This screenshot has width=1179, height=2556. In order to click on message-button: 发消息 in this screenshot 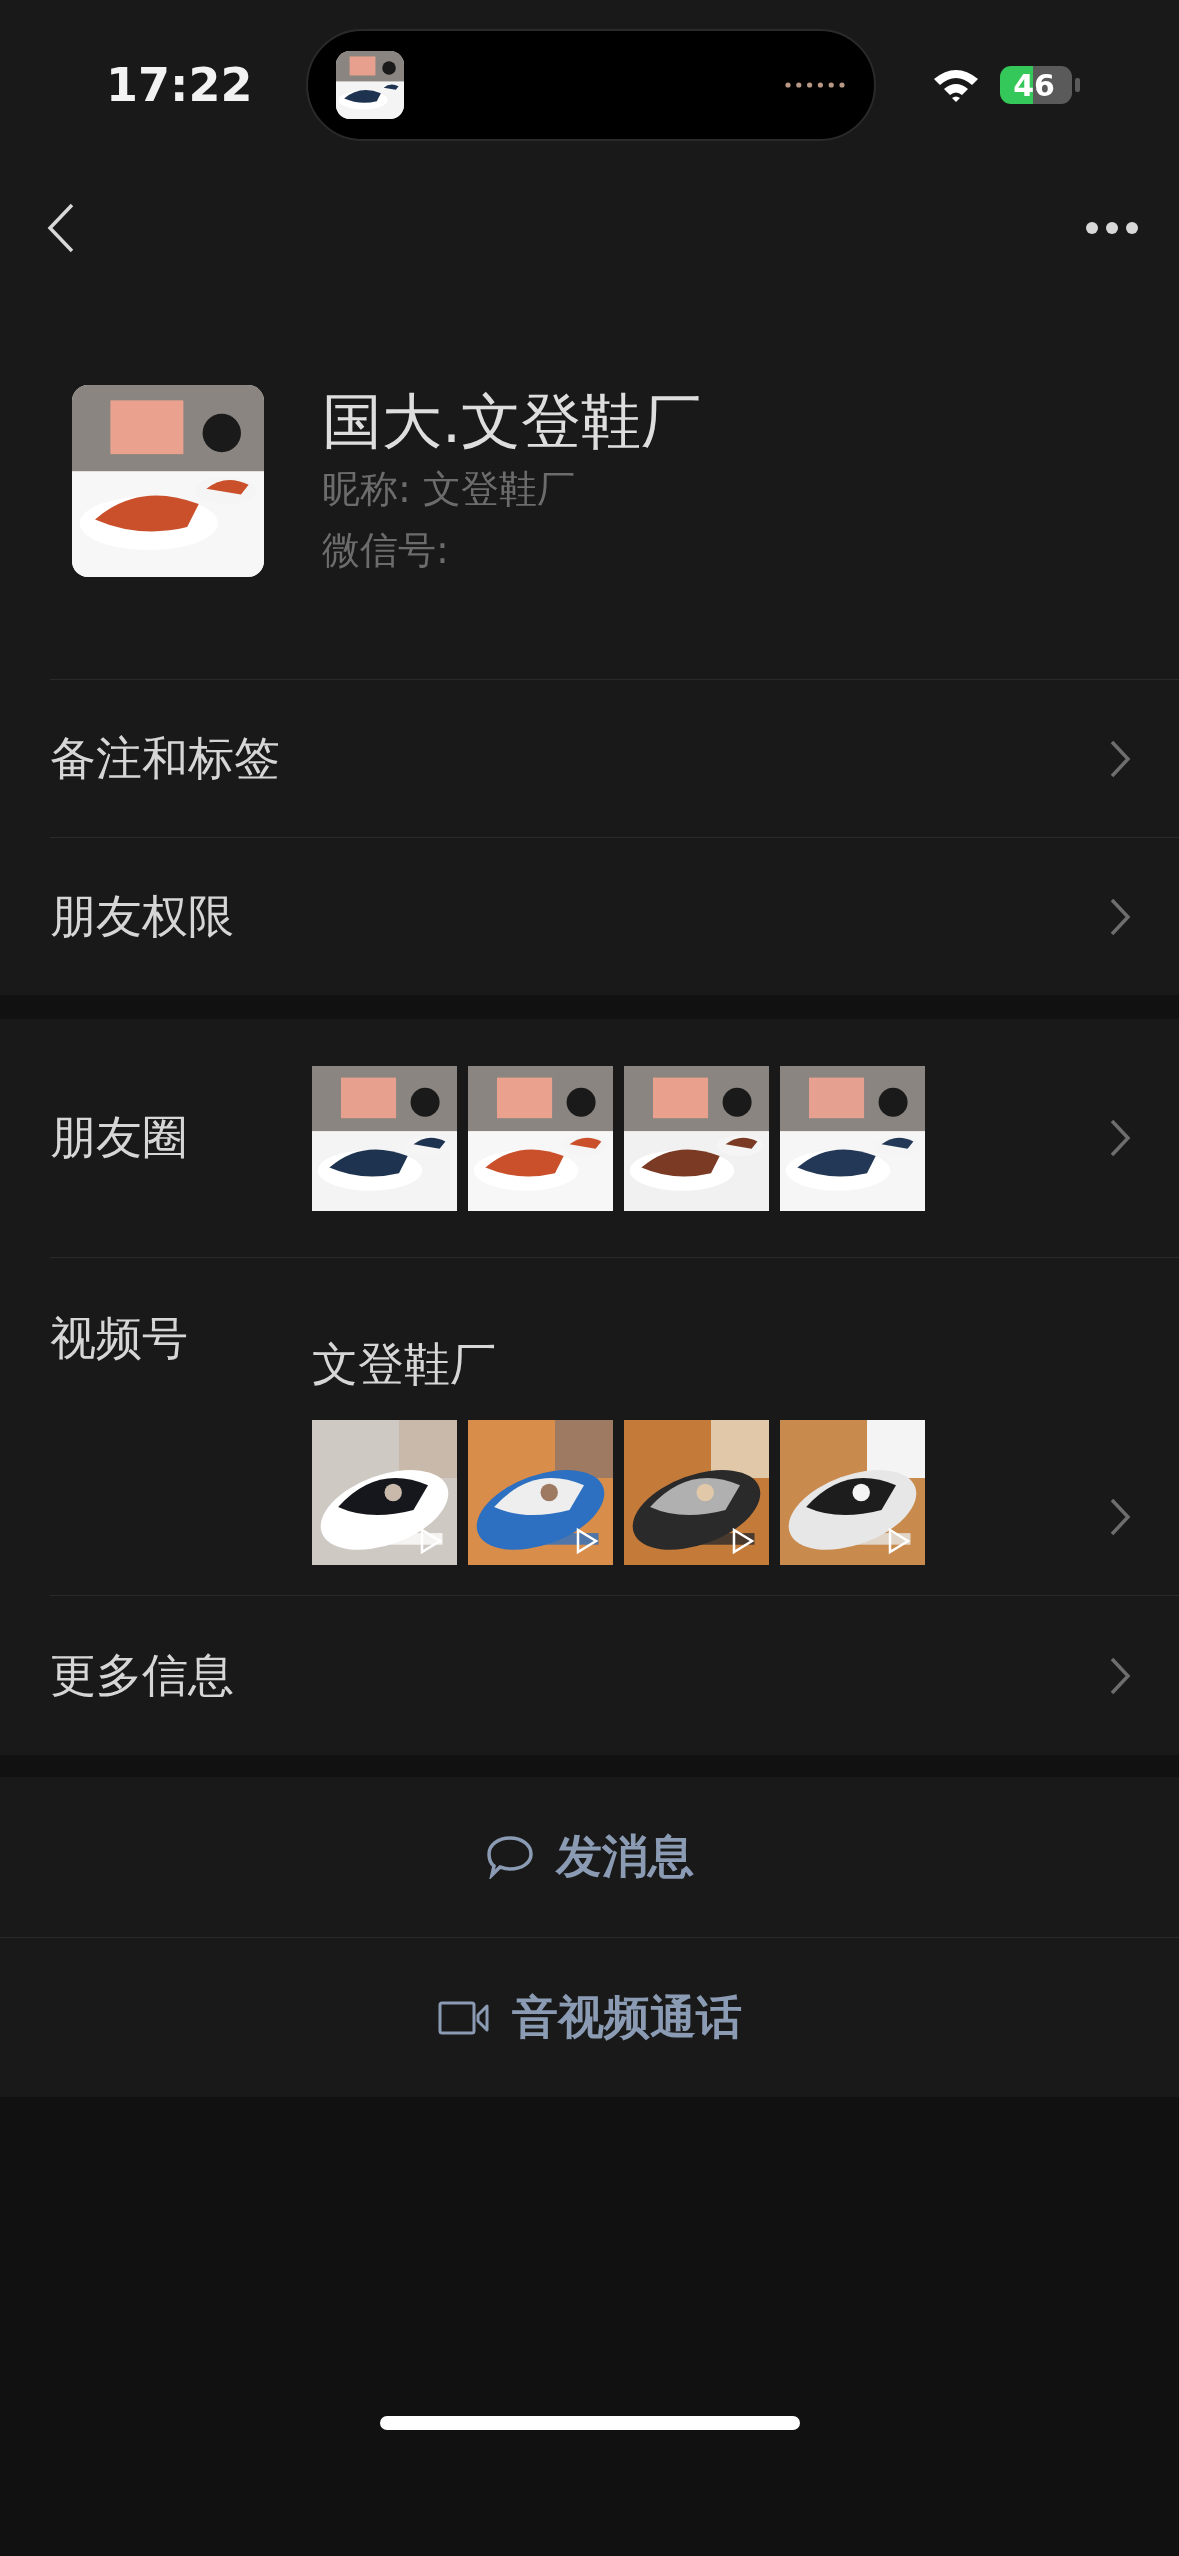, I will do `click(589, 1857)`.